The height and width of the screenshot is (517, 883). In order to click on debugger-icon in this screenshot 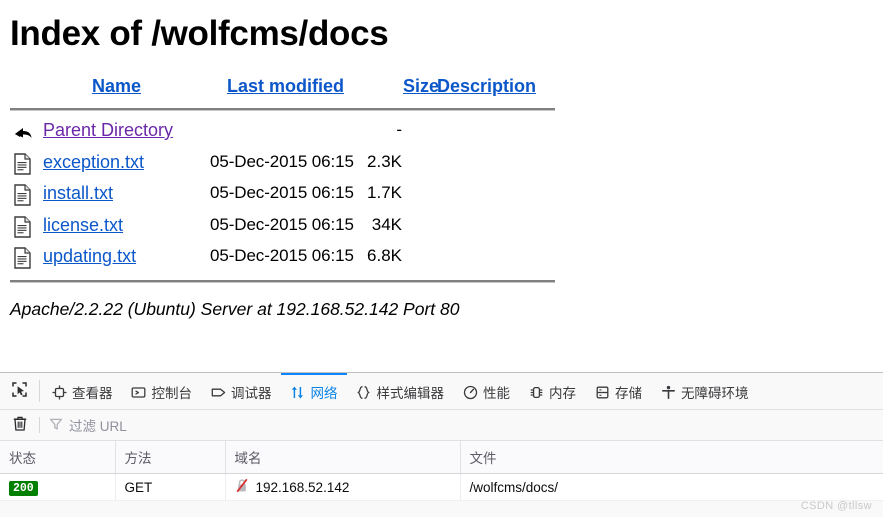, I will do `click(218, 392)`.